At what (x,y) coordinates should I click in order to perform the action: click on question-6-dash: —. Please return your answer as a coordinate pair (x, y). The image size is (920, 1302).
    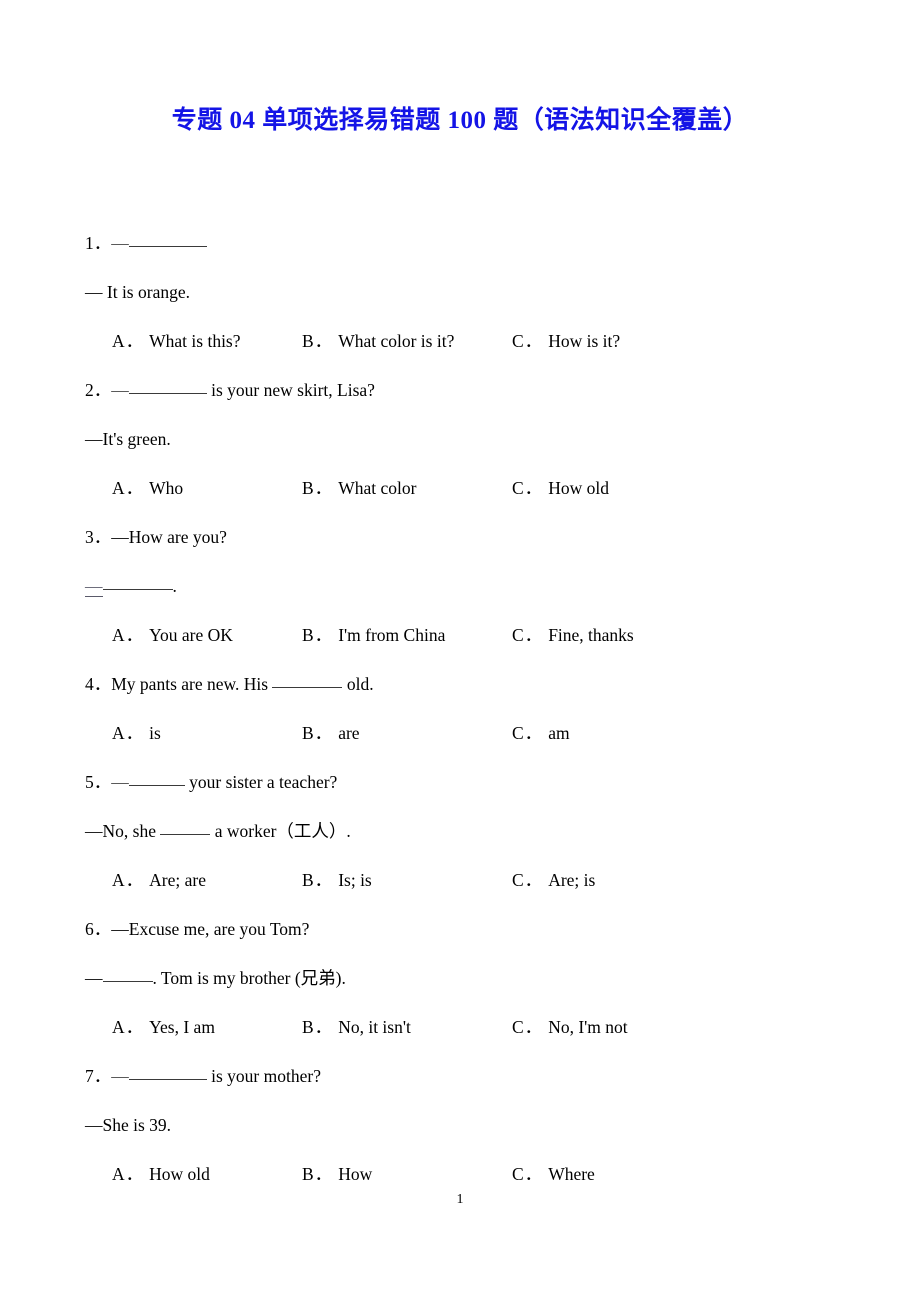
    Looking at the image, I should click on (94, 978).